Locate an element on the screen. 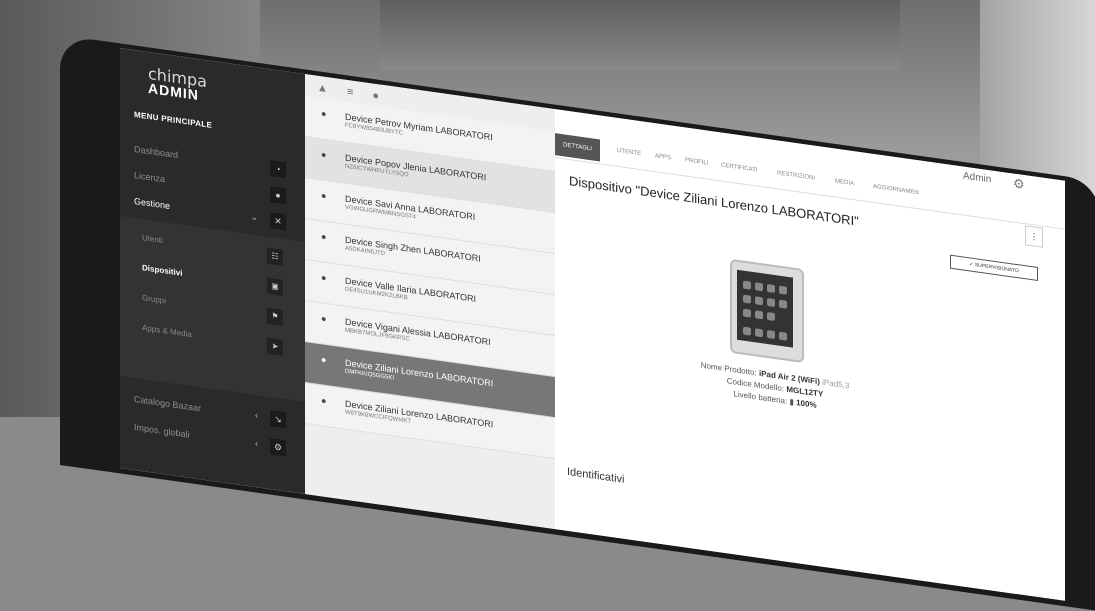 Image resolution: width=1095 pixels, height=611 pixels. product-code: iPad5,3 is located at coordinates (836, 384).